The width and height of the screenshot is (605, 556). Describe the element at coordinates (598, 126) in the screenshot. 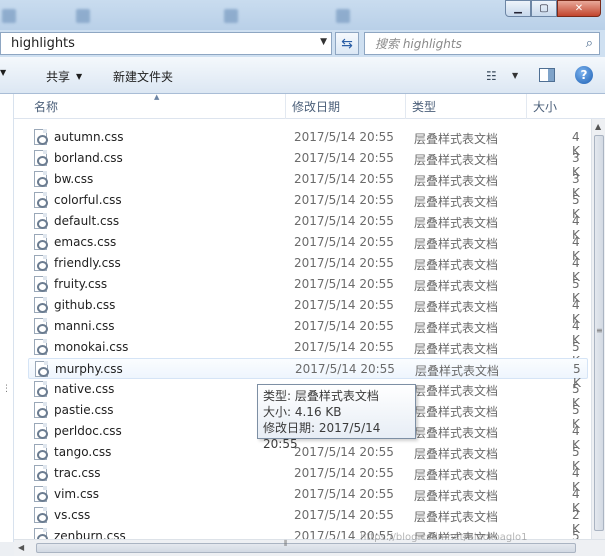

I see `scroll-up-icon: ▲` at that location.